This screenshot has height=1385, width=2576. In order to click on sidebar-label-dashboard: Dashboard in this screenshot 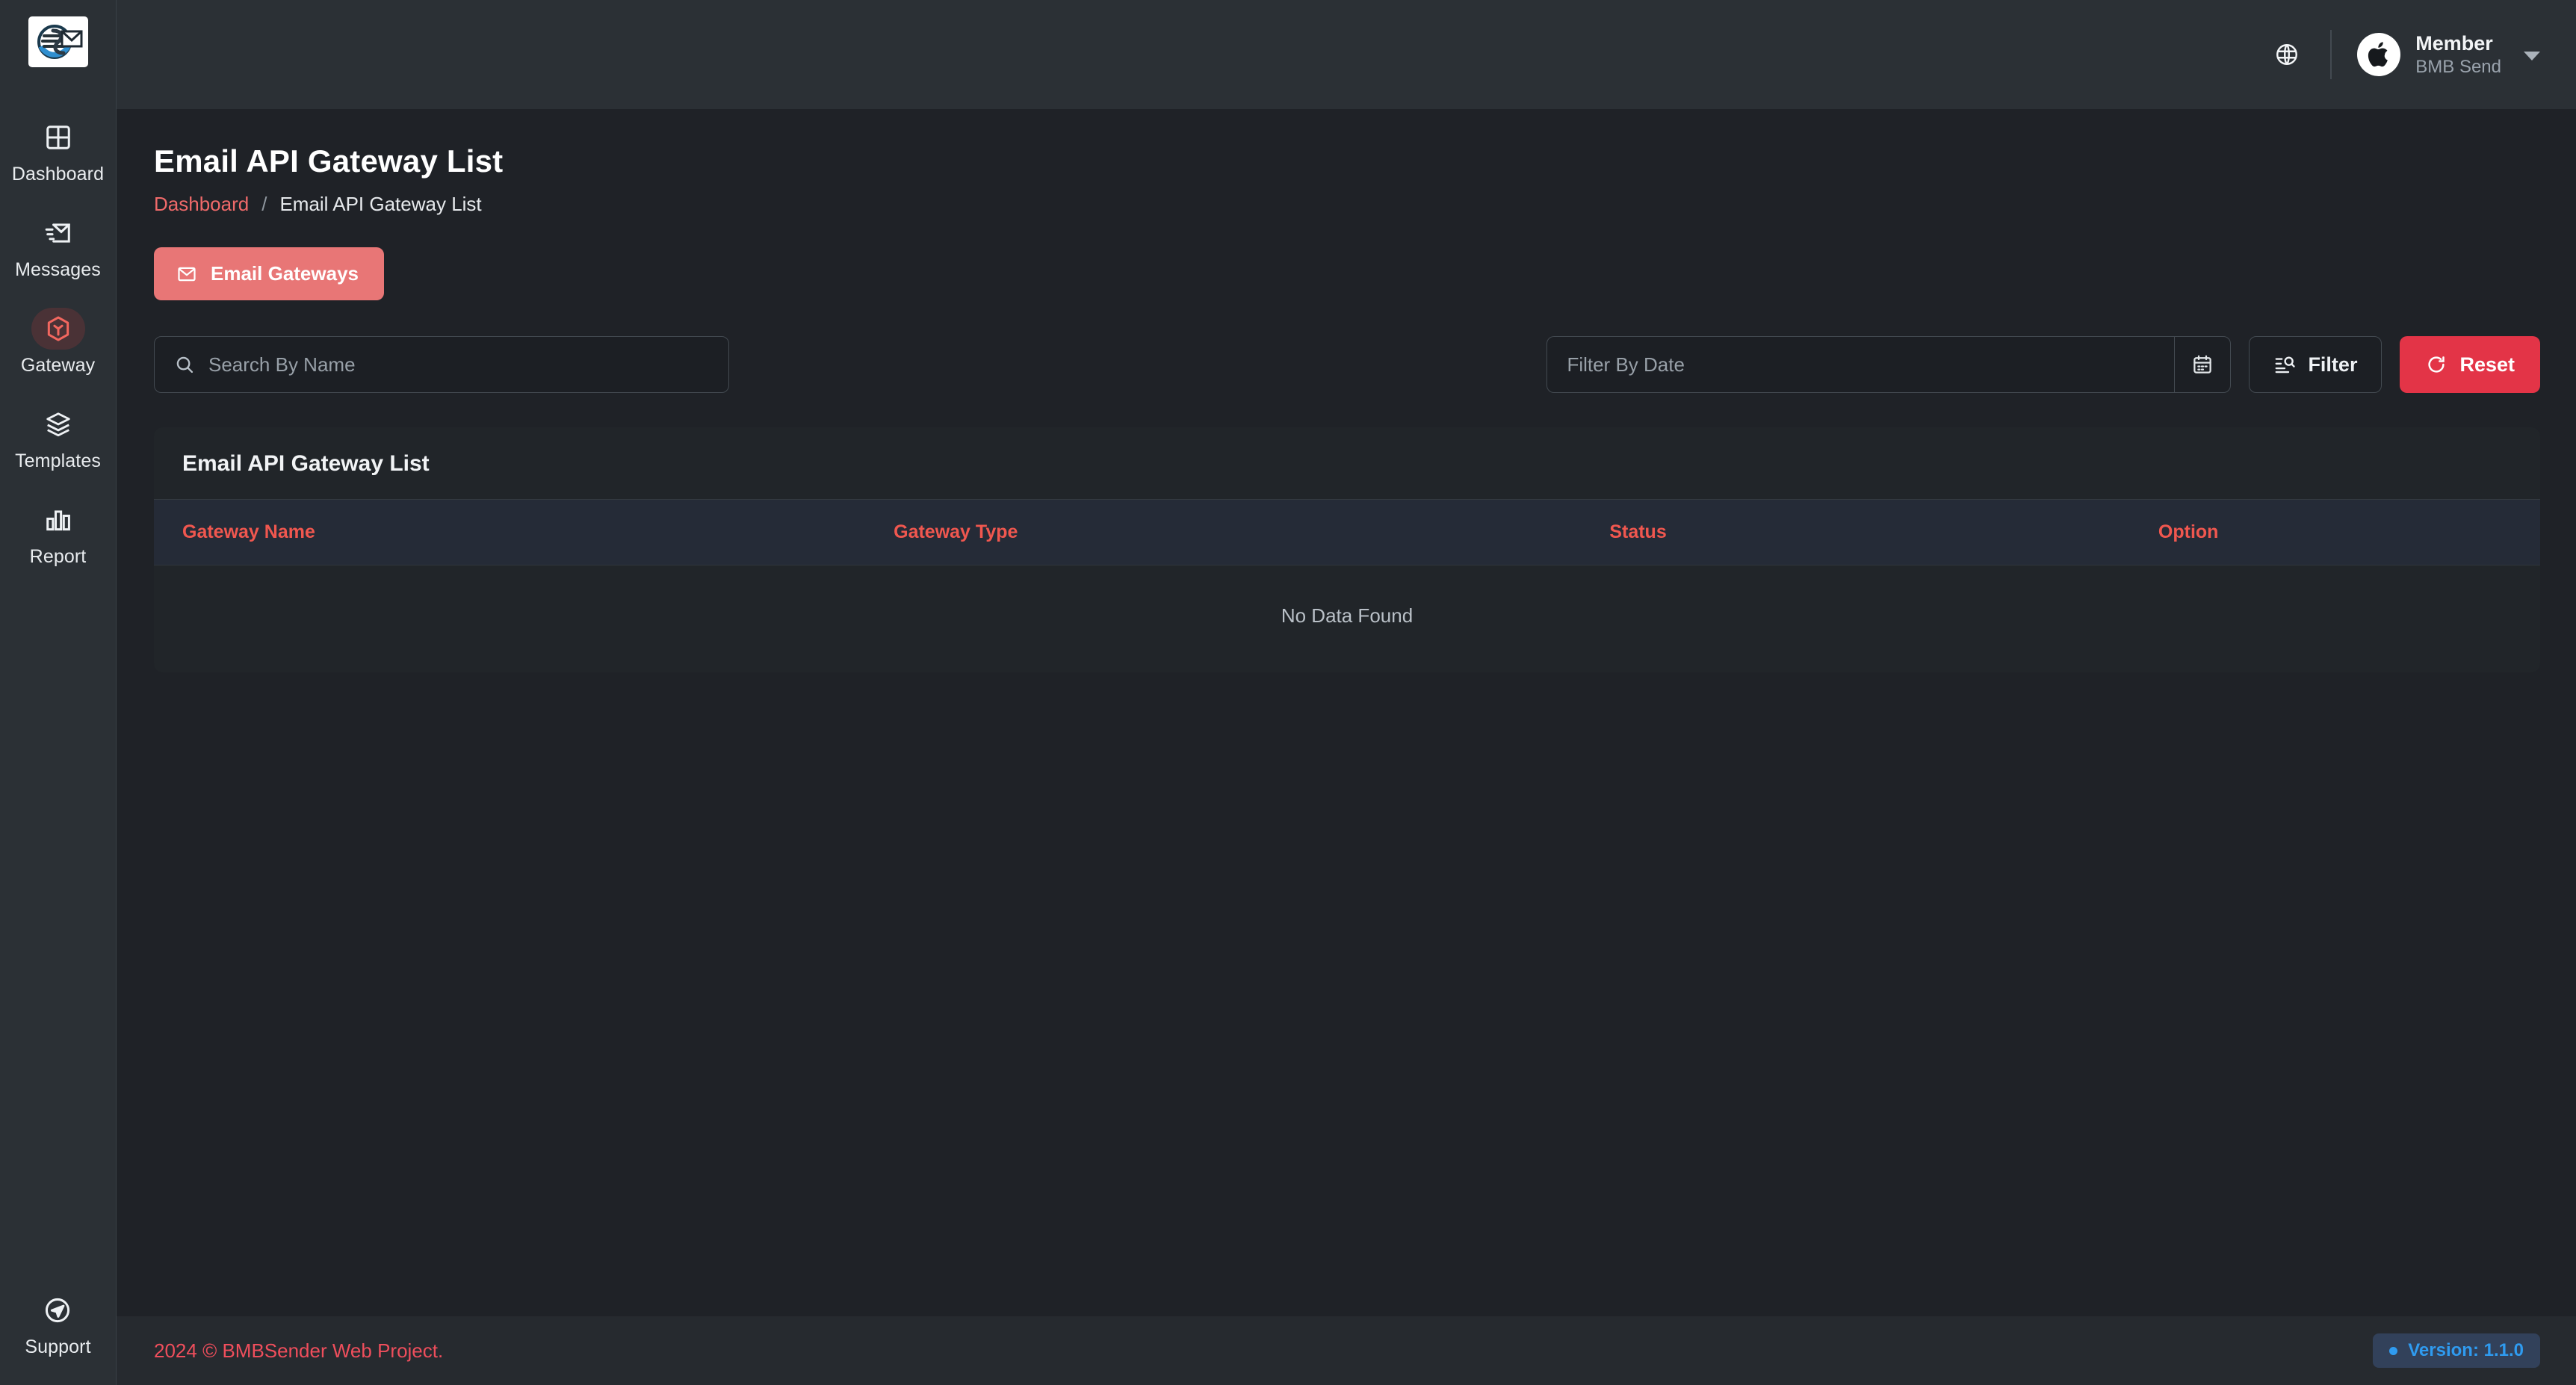, I will do `click(58, 174)`.